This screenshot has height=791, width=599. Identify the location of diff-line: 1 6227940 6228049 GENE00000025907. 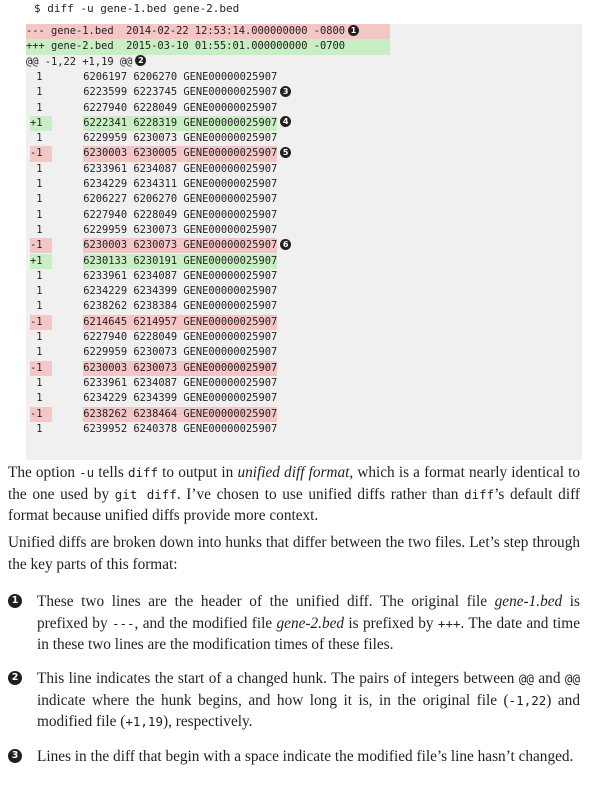
(153, 215).